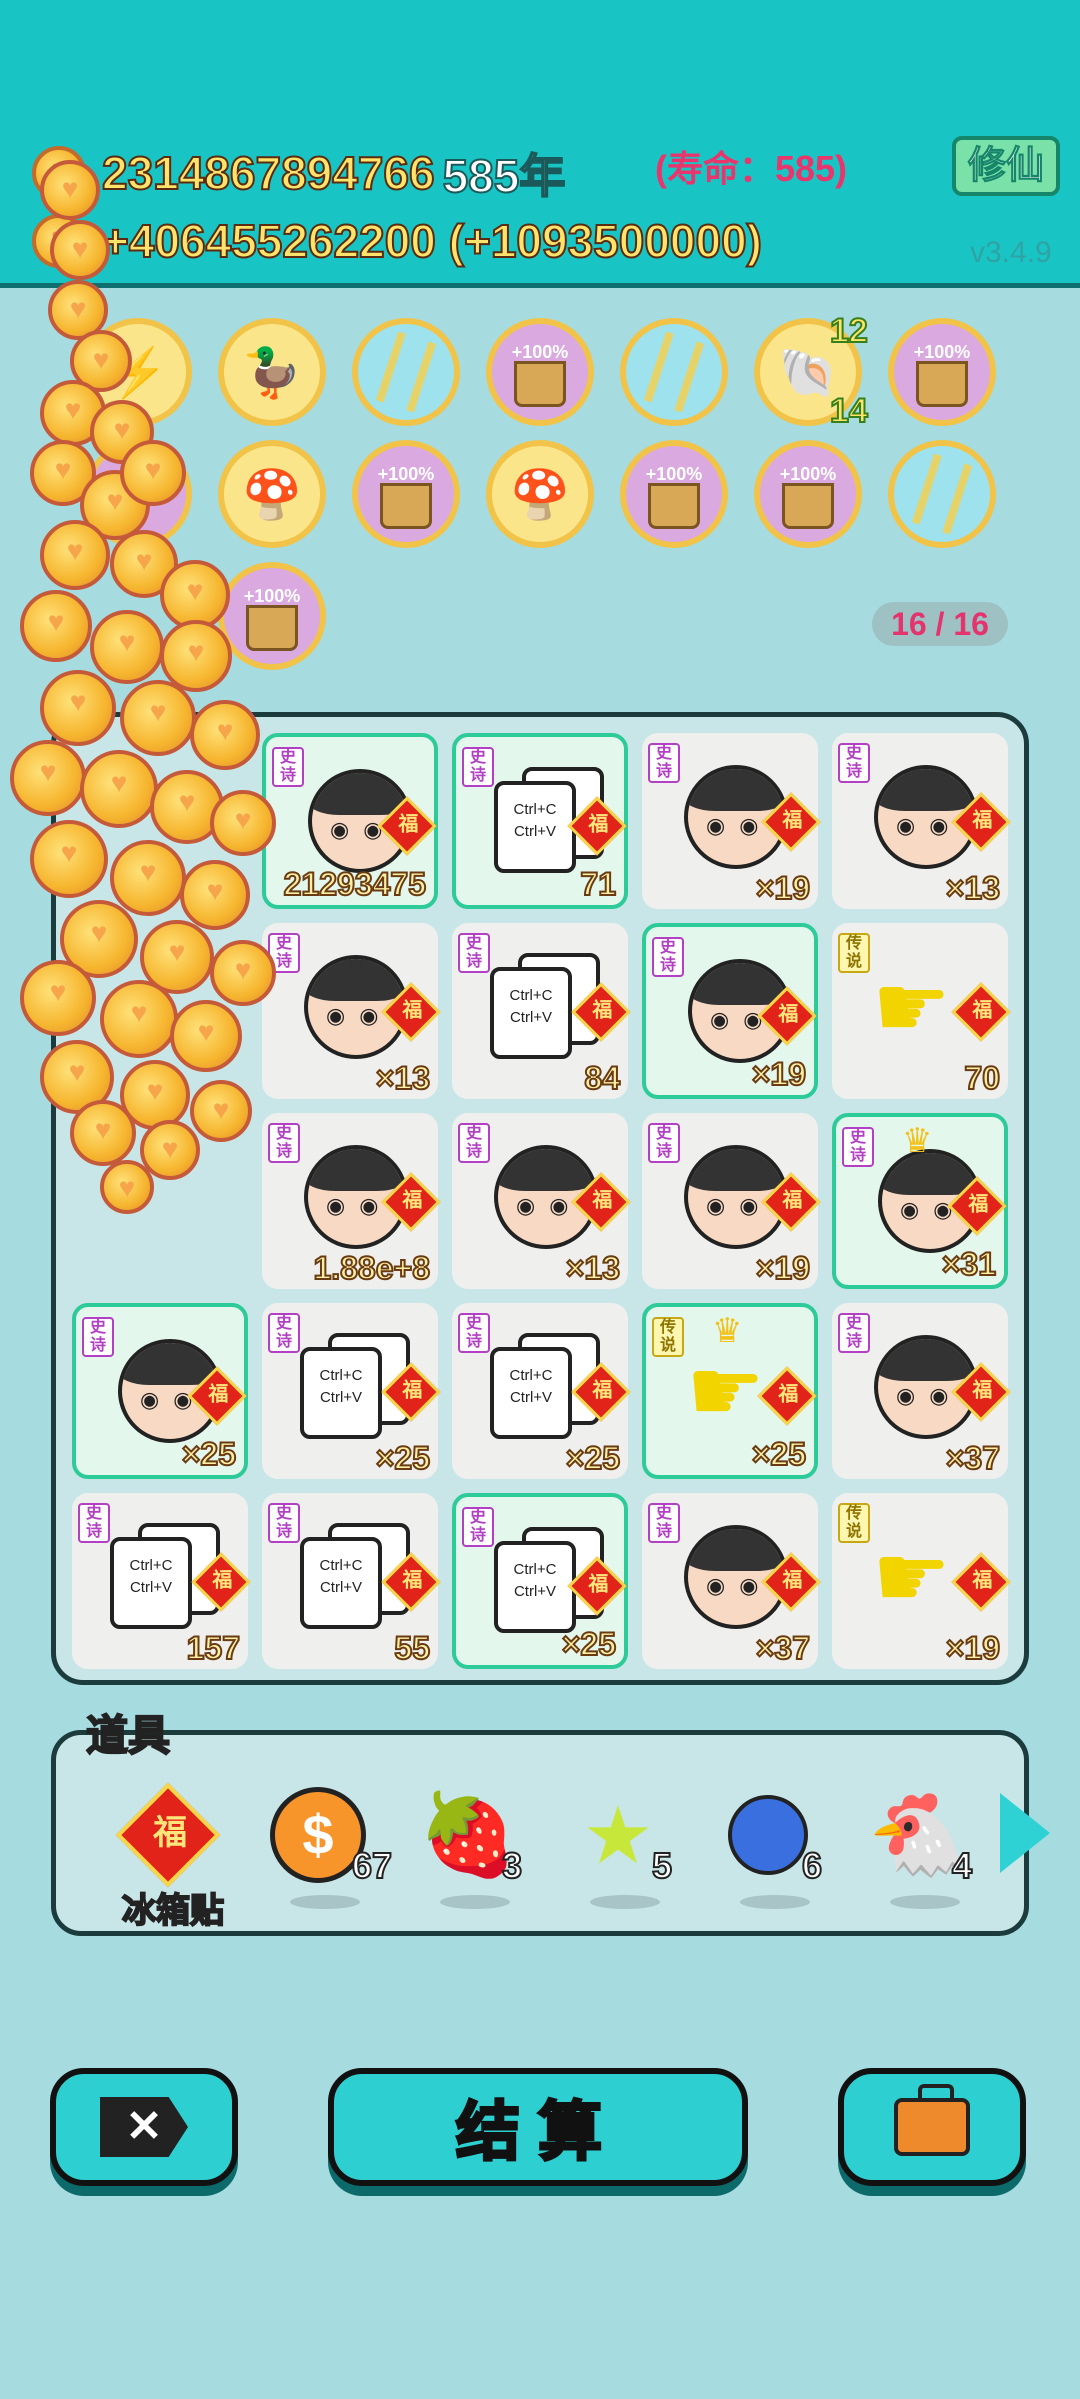  What do you see at coordinates (330, 1847) in the screenshot?
I see `coin-item: $ 67` at bounding box center [330, 1847].